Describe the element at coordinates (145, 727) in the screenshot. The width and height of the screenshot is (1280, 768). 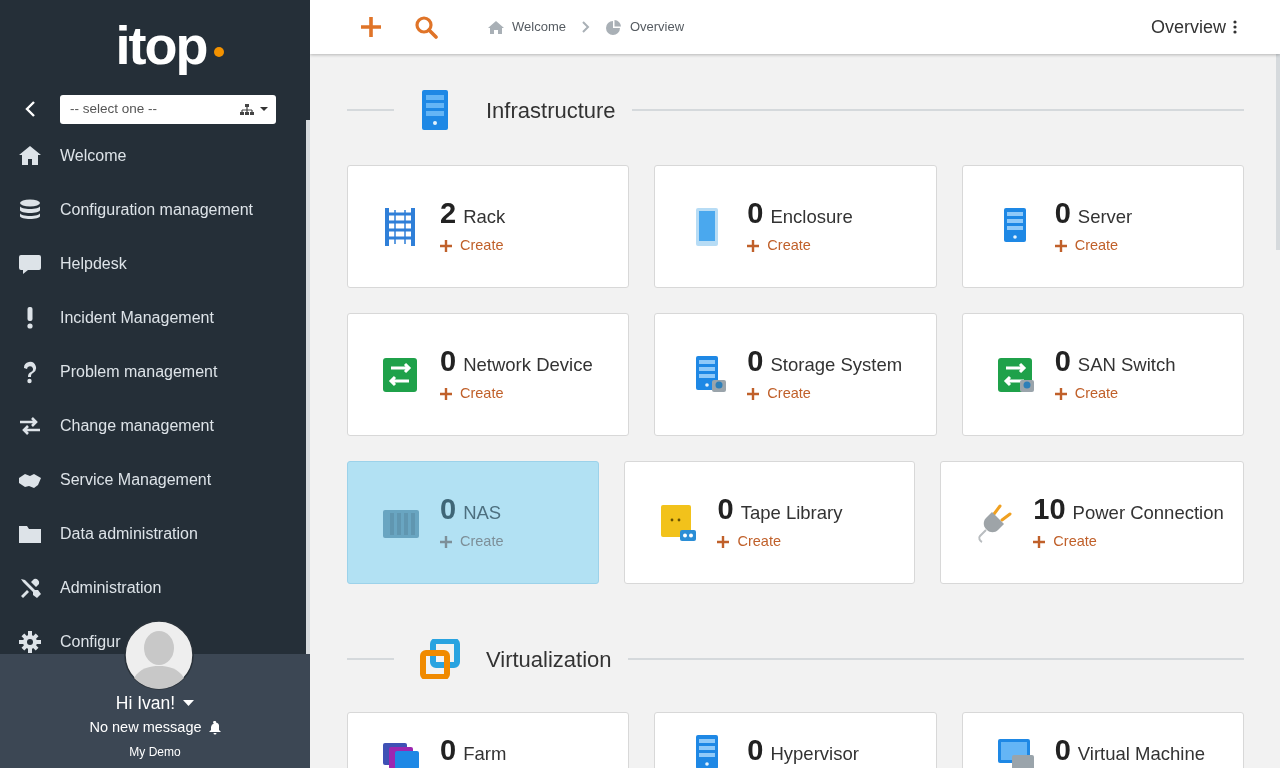
I see `message-text: No new message` at that location.